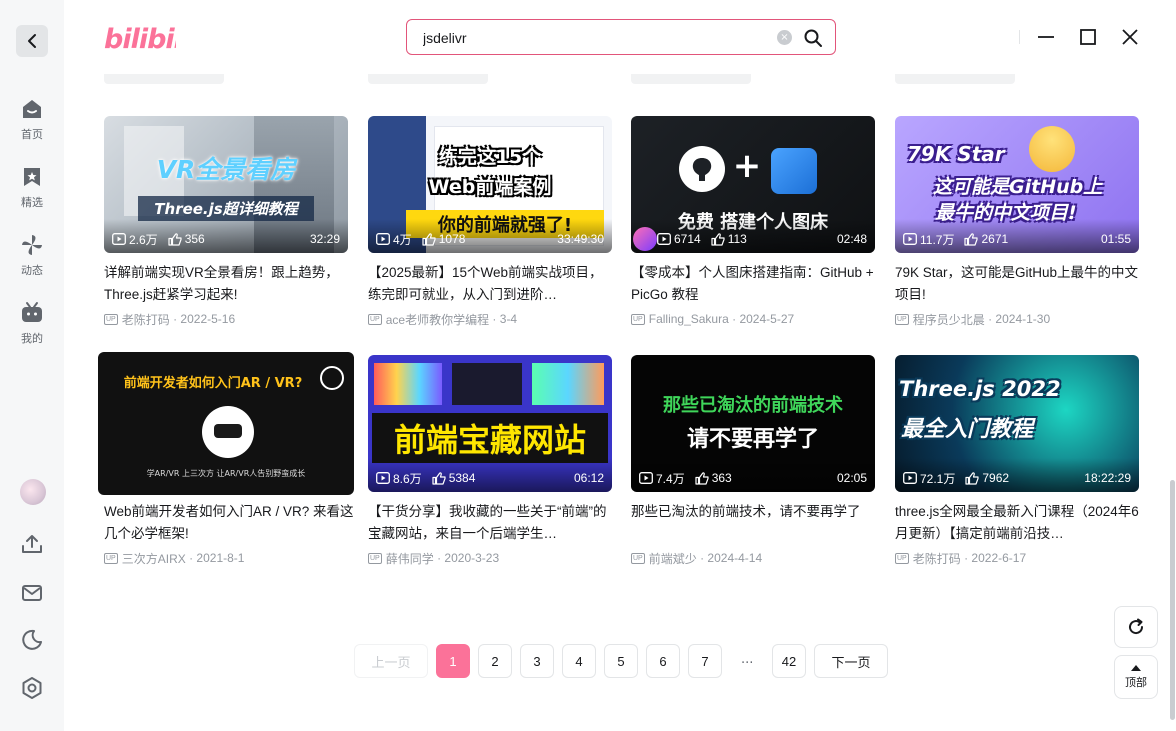 The width and height of the screenshot is (1176, 731). Describe the element at coordinates (537, 661) in the screenshot. I see `page-3-button: 3` at that location.